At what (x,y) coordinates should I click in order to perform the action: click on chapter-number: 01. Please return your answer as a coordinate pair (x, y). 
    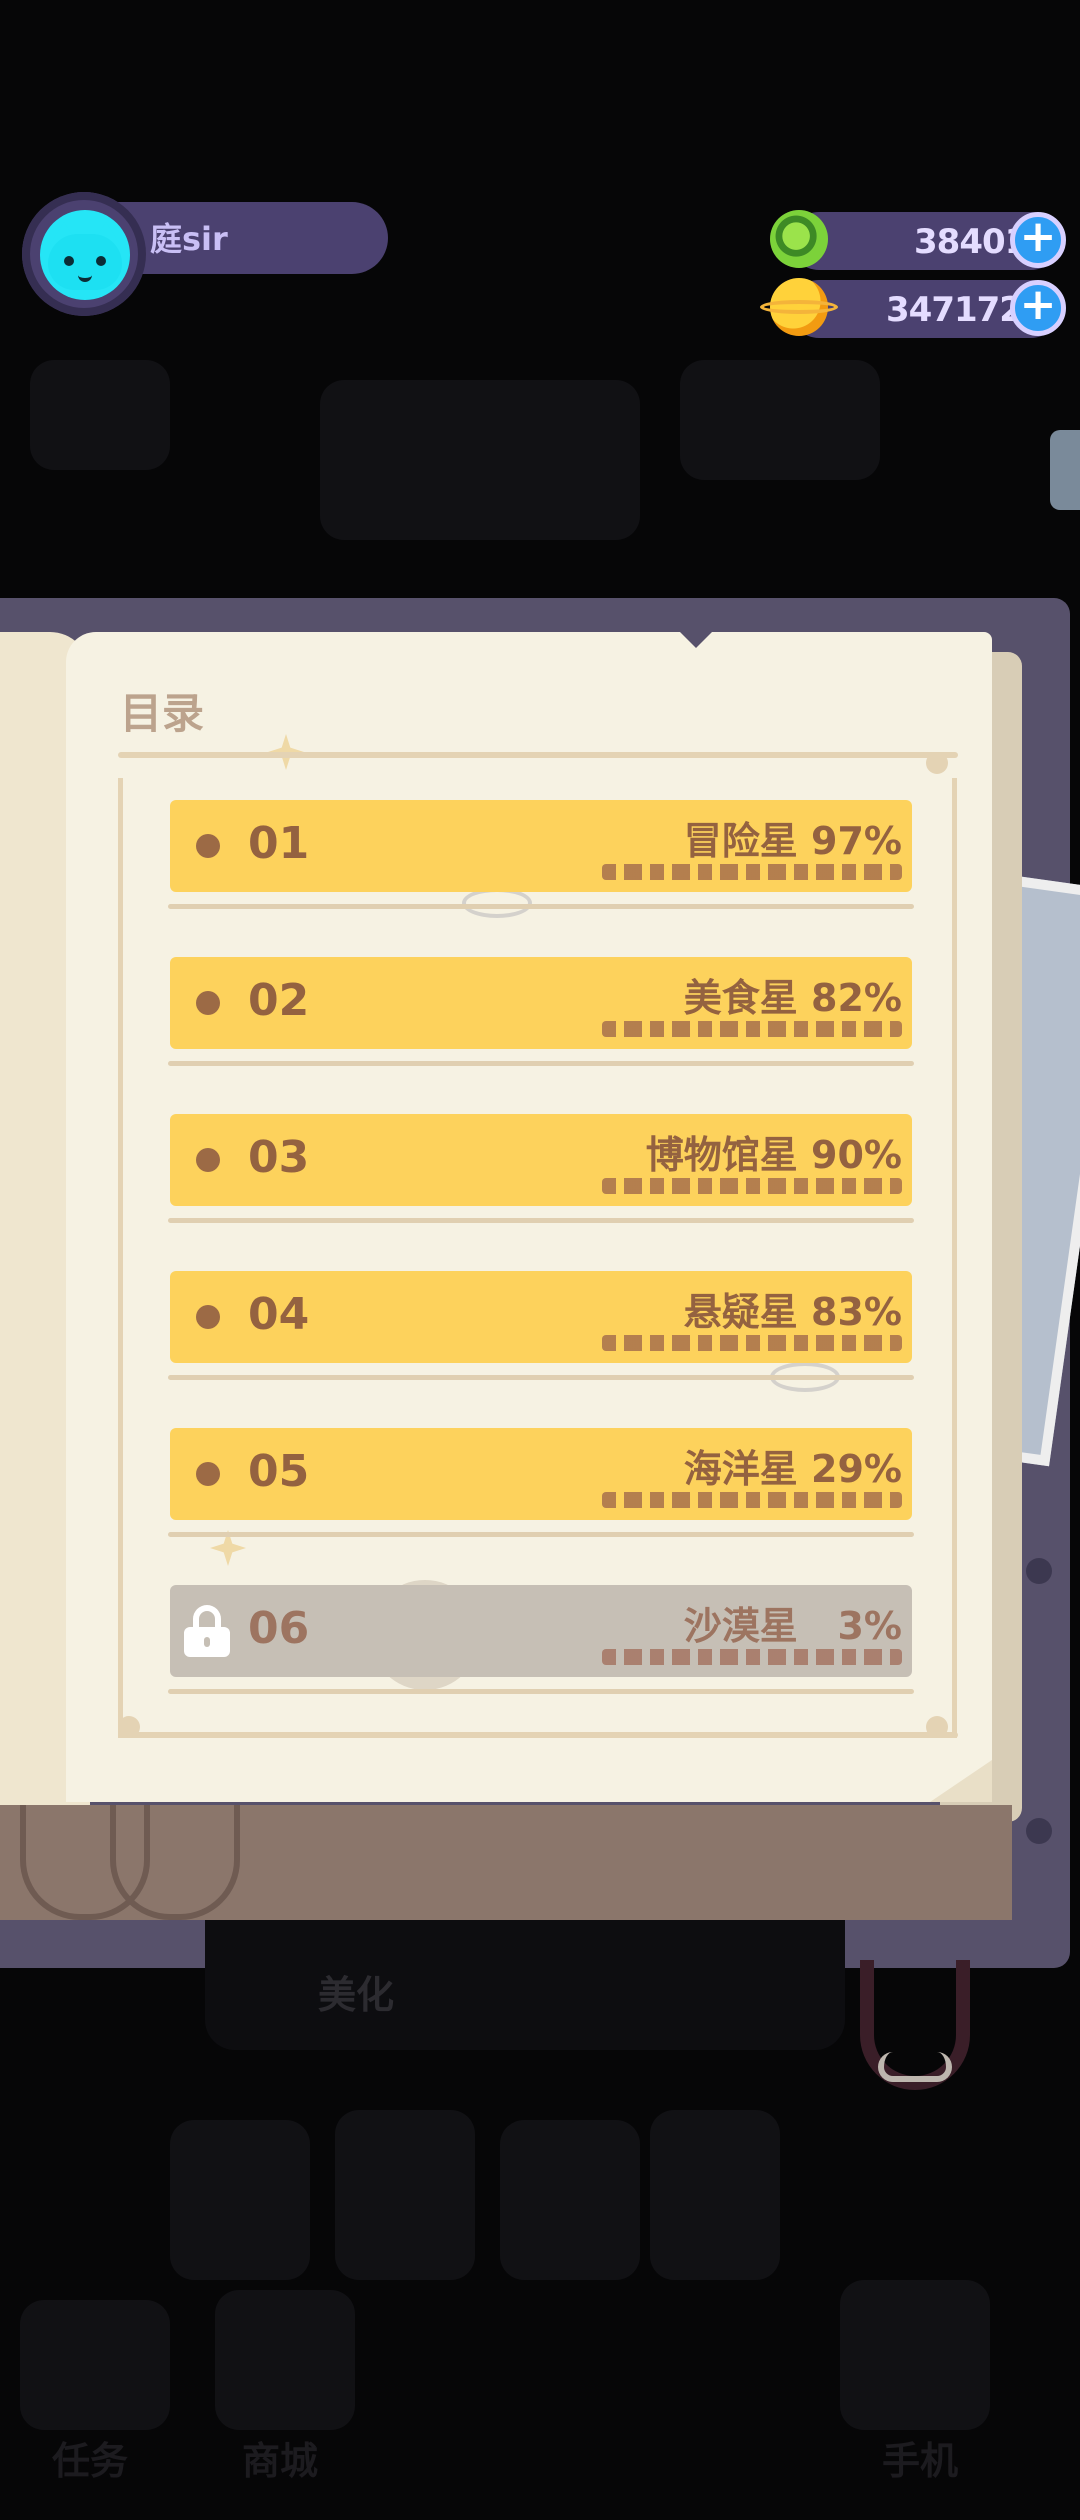
    Looking at the image, I should click on (279, 843).